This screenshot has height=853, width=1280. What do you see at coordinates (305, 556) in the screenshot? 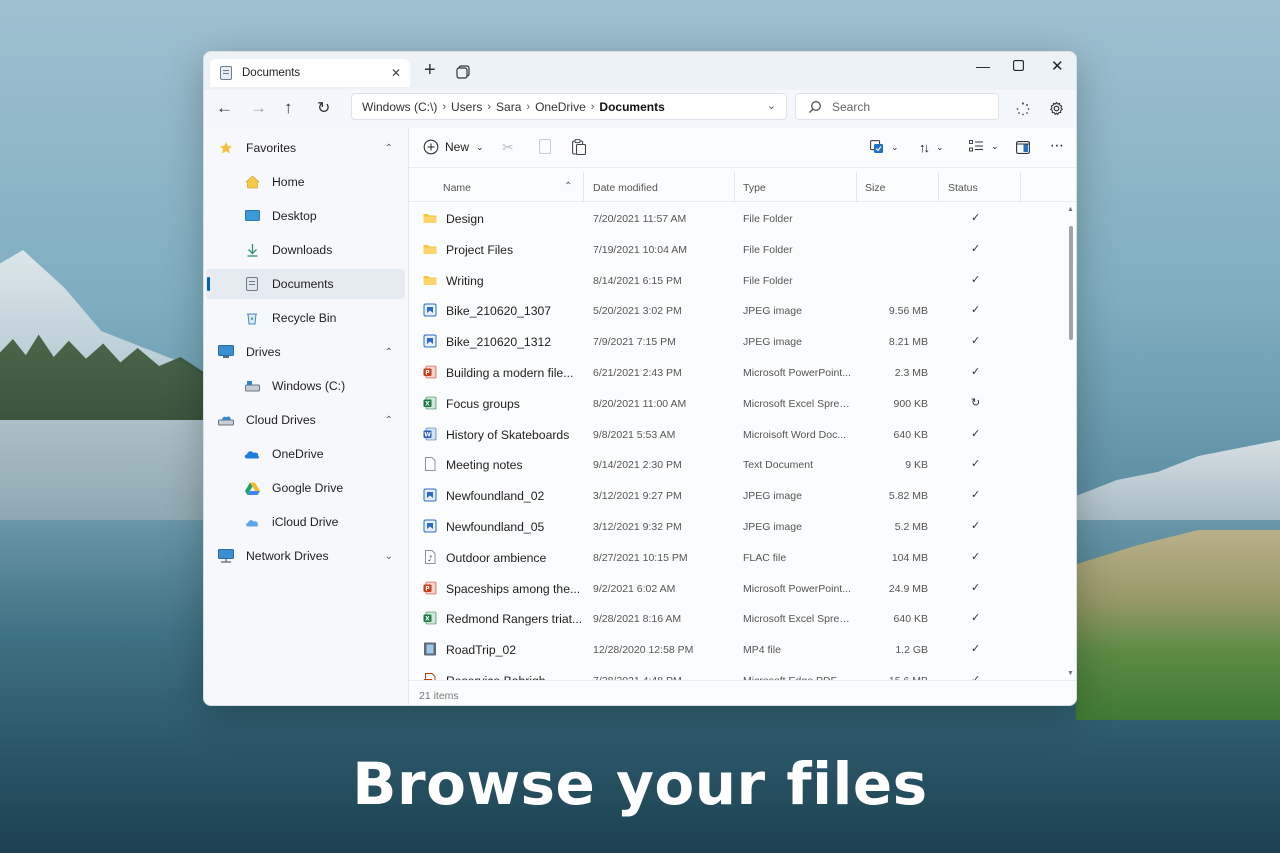
I see `sidebar-group-network-drives: Network Drives ⌄` at bounding box center [305, 556].